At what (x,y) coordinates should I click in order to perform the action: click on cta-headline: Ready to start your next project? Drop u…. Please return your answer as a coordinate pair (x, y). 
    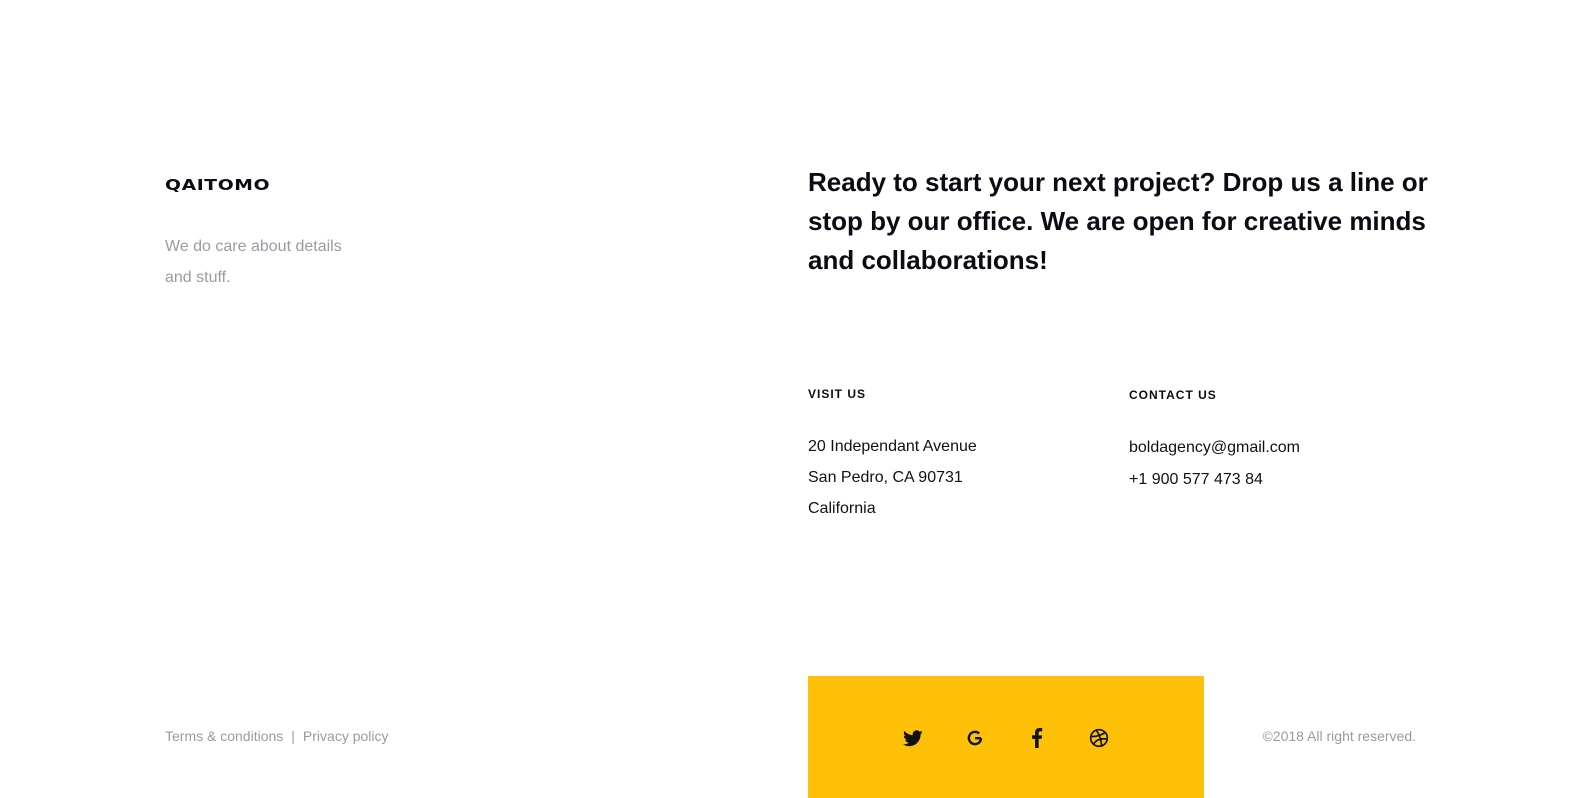
    Looking at the image, I should click on (1118, 221).